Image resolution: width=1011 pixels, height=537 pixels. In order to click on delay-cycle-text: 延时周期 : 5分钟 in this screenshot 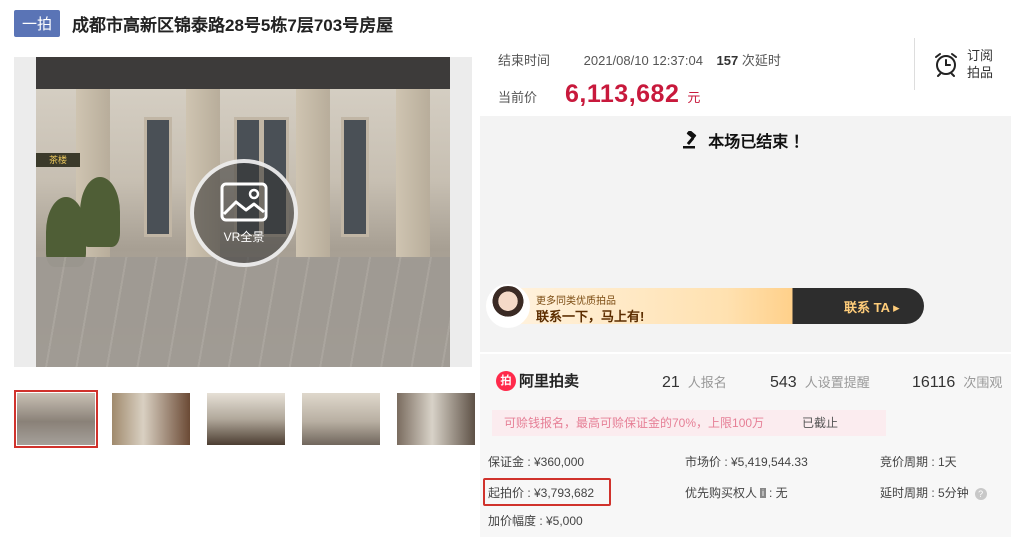, I will do `click(924, 493)`.